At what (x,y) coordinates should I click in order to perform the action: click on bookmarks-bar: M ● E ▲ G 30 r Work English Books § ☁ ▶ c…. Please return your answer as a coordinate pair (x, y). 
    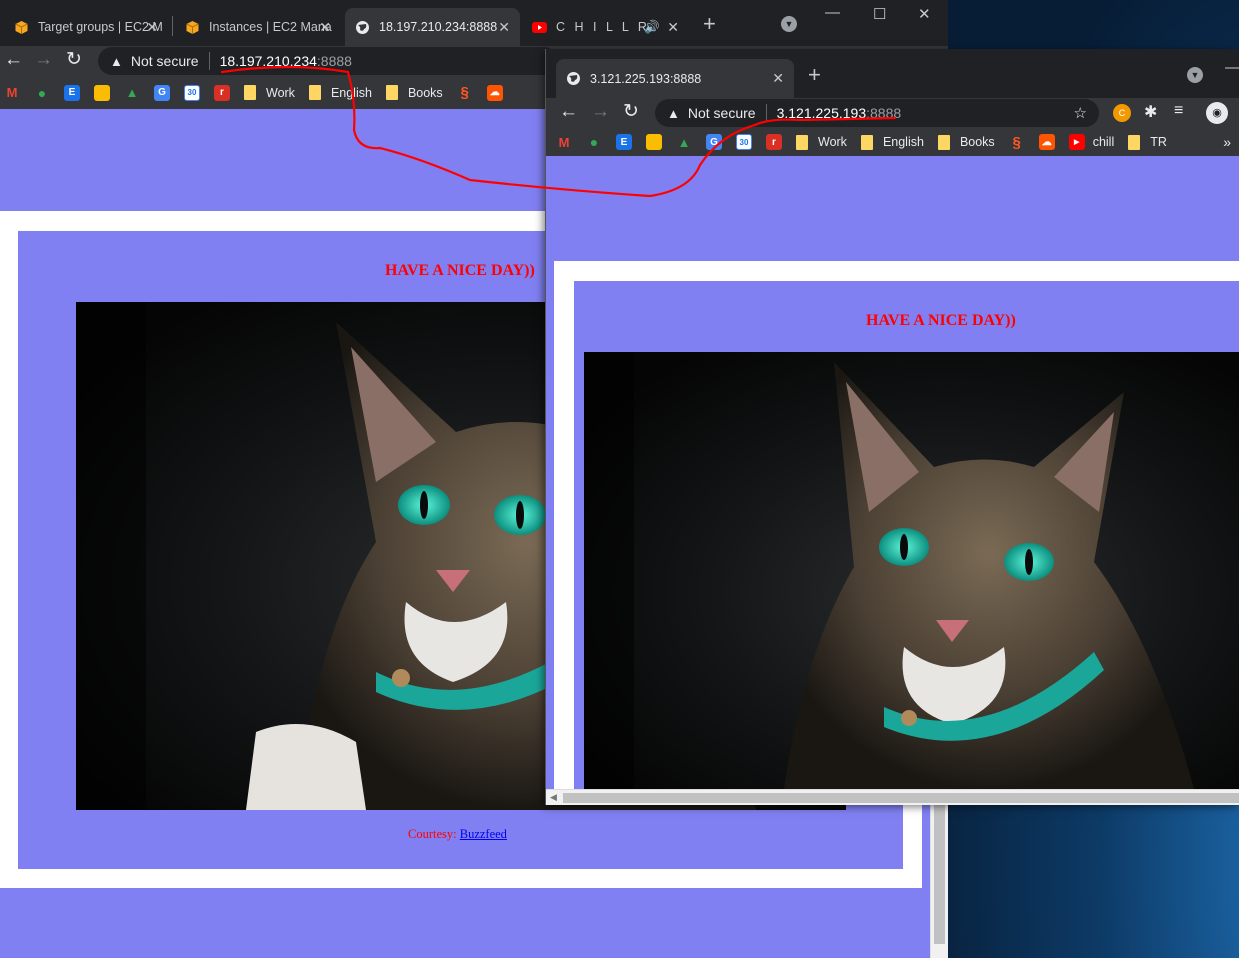
    Looking at the image, I should click on (892, 142).